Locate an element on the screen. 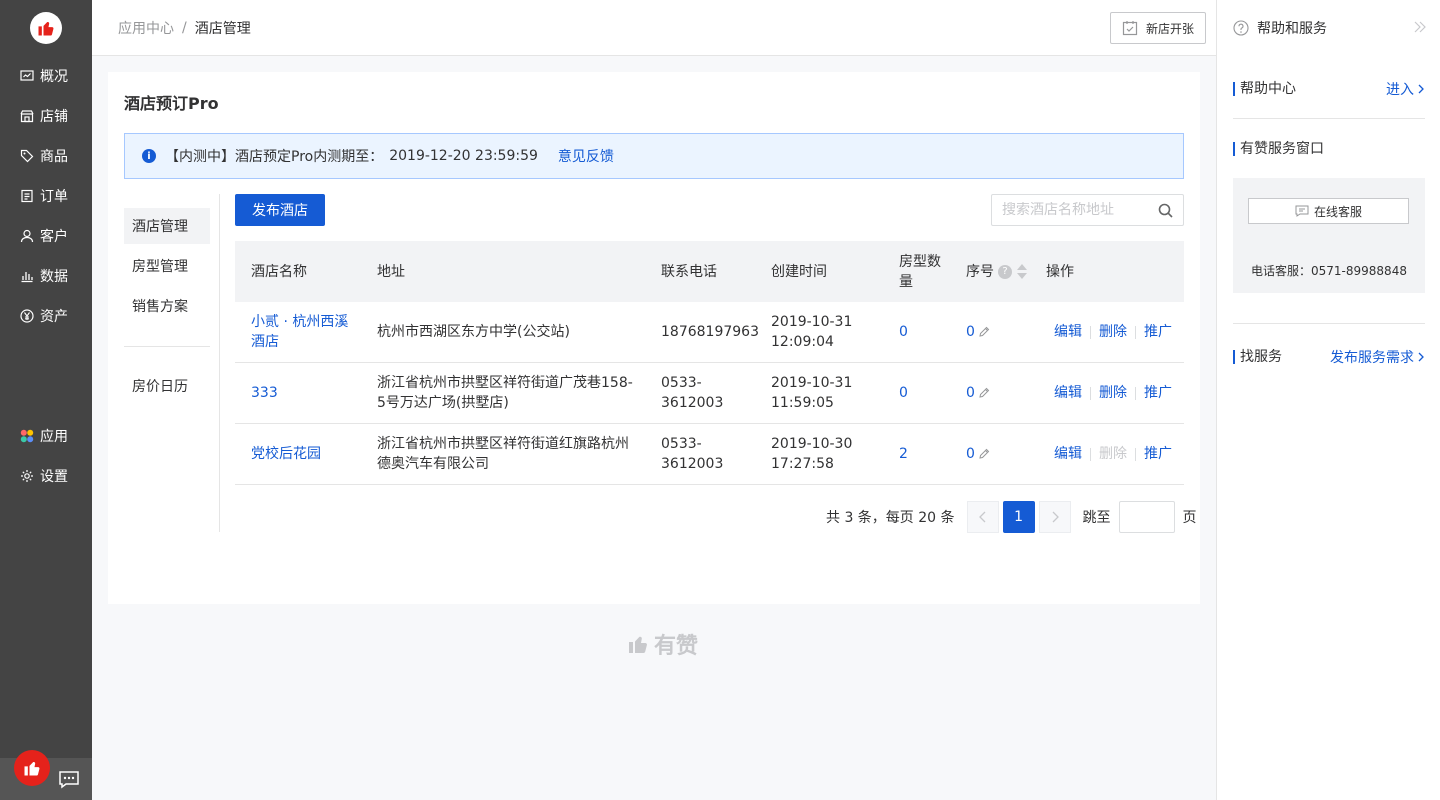 This screenshot has height=800, width=1440. jump-page-input is located at coordinates (1146, 517).